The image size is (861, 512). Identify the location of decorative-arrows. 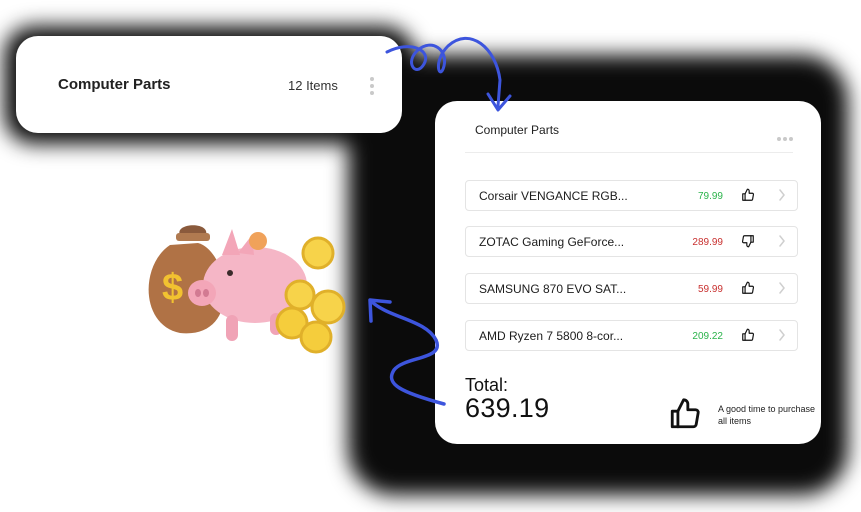
(440, 221).